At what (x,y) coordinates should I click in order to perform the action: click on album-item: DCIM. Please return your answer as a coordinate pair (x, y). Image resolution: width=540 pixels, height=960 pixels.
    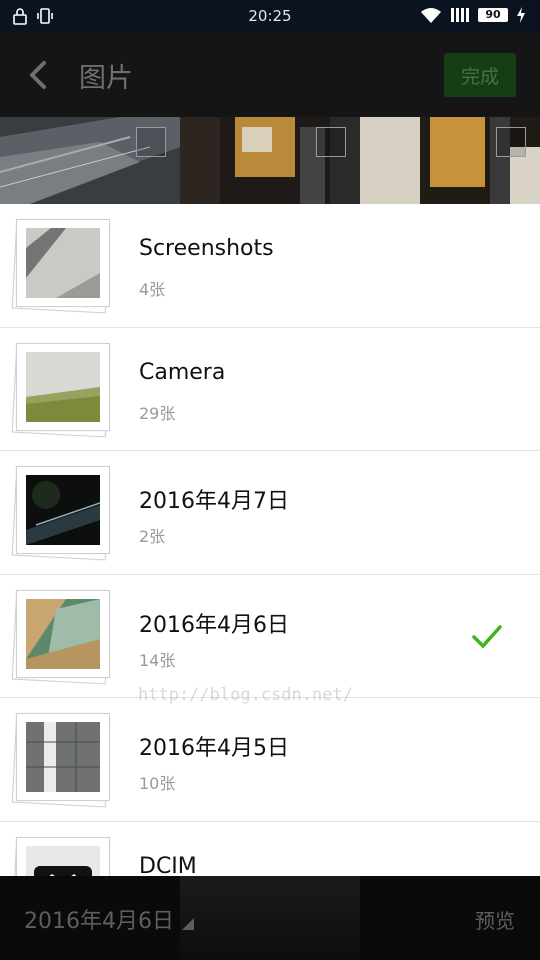
    Looking at the image, I should click on (270, 849).